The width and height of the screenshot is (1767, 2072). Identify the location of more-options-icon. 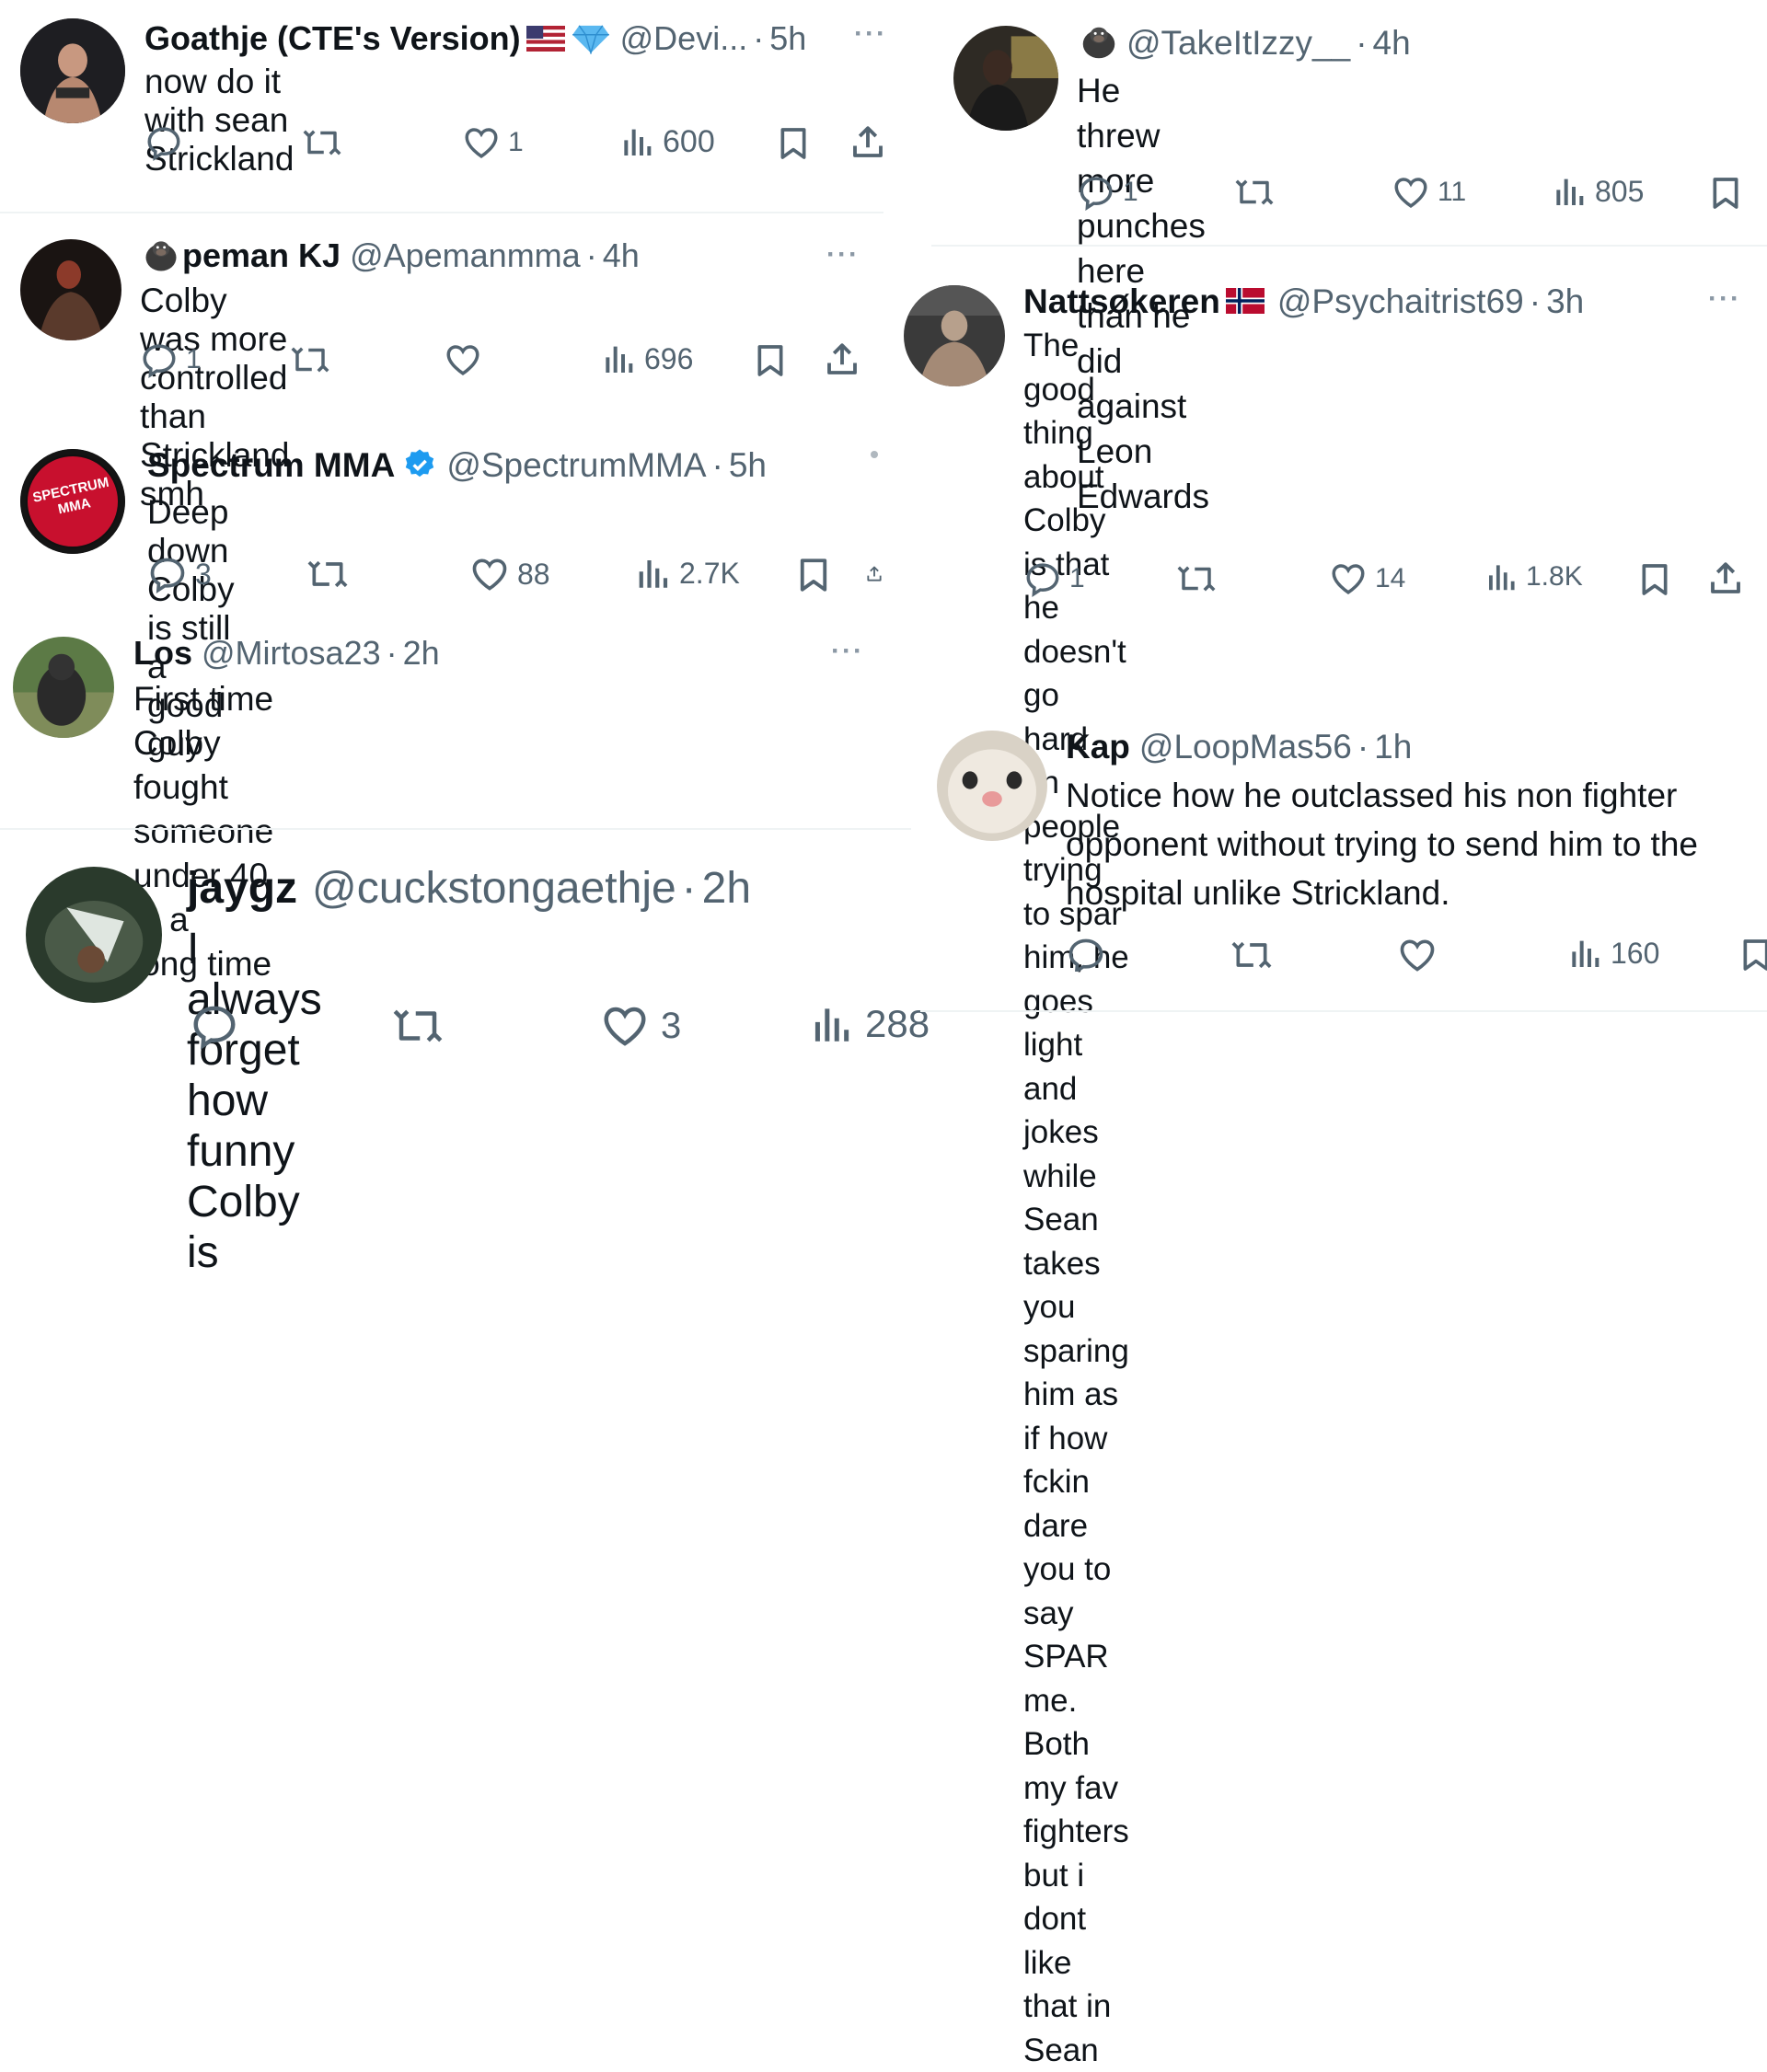
(874, 454).